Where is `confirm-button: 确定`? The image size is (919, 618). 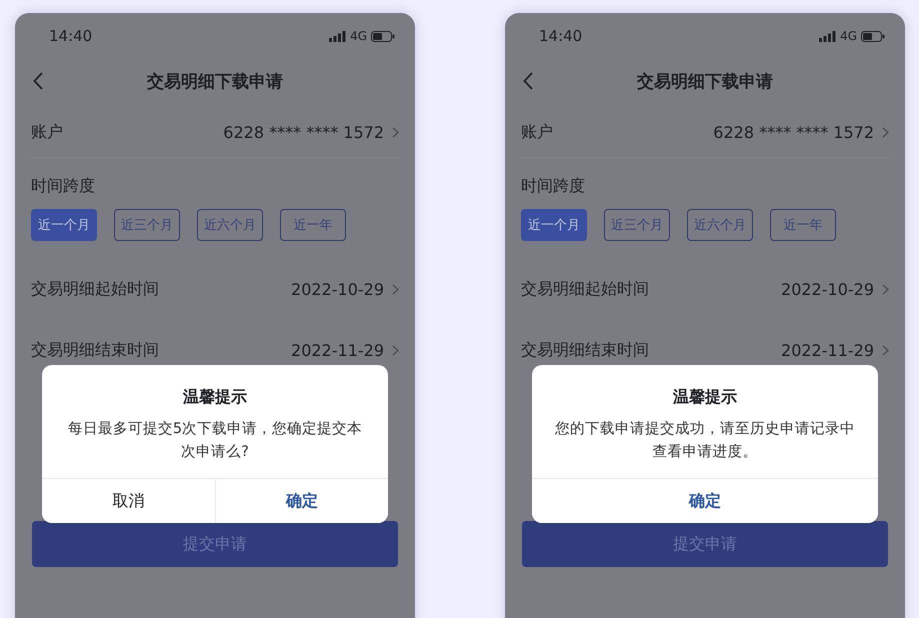 confirm-button: 确定 is located at coordinates (301, 501).